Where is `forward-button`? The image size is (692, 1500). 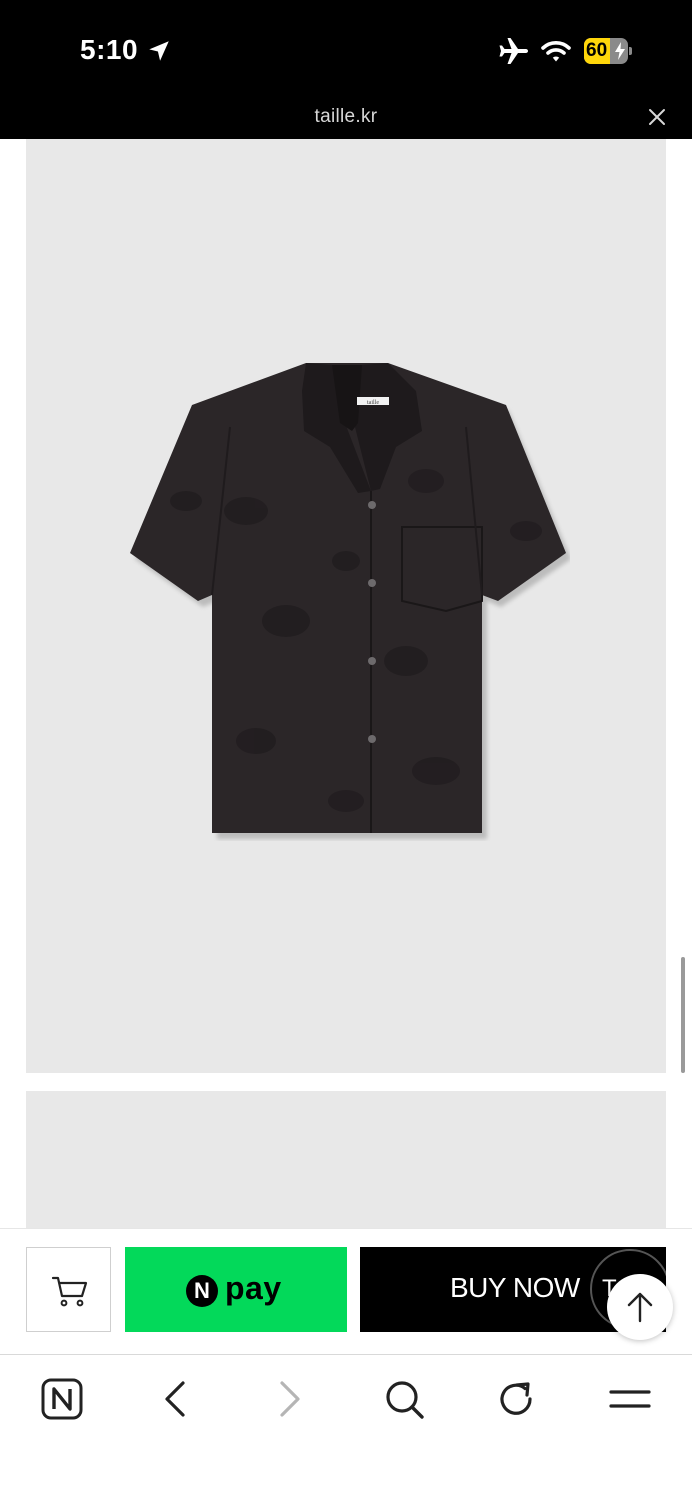 forward-button is located at coordinates (291, 1400).